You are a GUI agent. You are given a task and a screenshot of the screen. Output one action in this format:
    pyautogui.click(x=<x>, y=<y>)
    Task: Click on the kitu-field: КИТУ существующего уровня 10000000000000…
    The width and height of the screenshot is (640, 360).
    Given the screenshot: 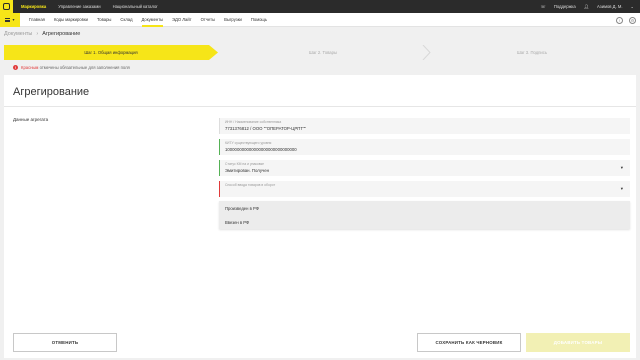 What is the action you would take?
    pyautogui.click(x=424, y=147)
    